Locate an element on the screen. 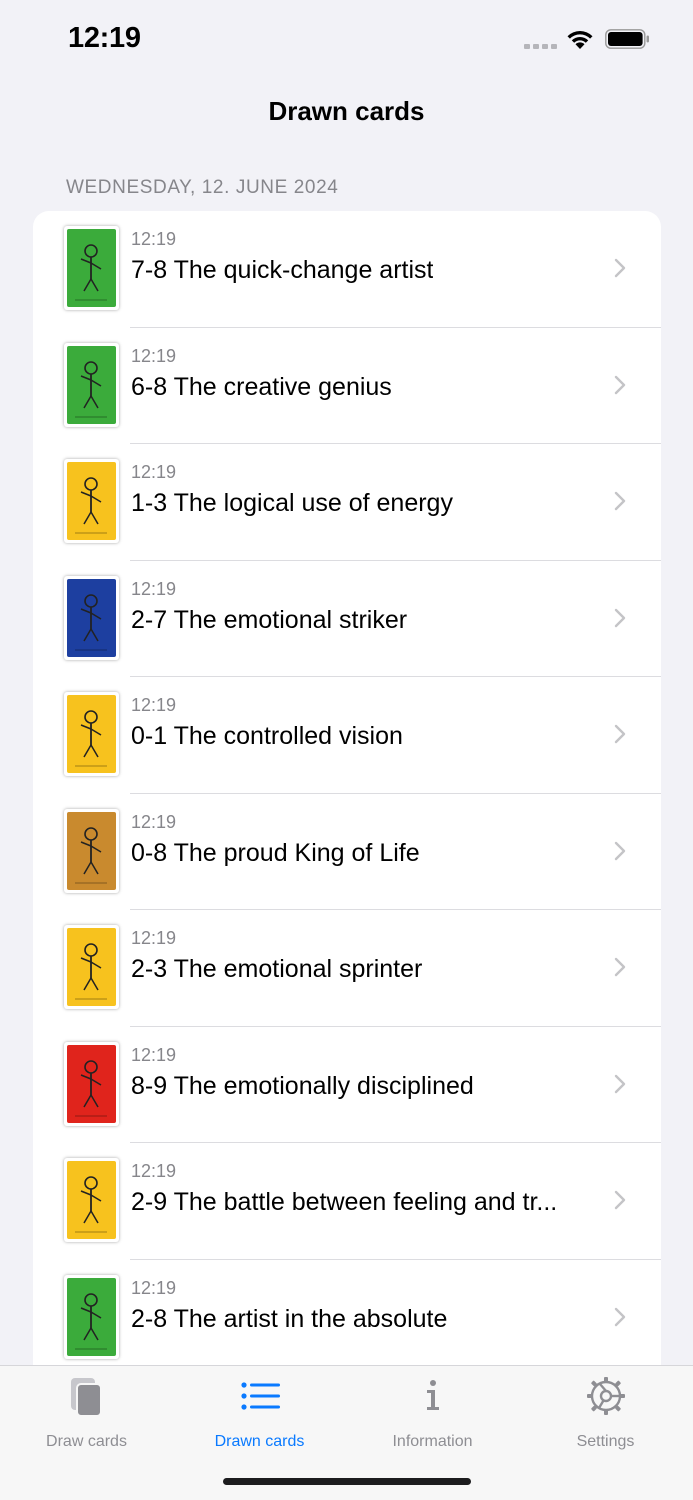  tab-label: Settings is located at coordinates (605, 1441).